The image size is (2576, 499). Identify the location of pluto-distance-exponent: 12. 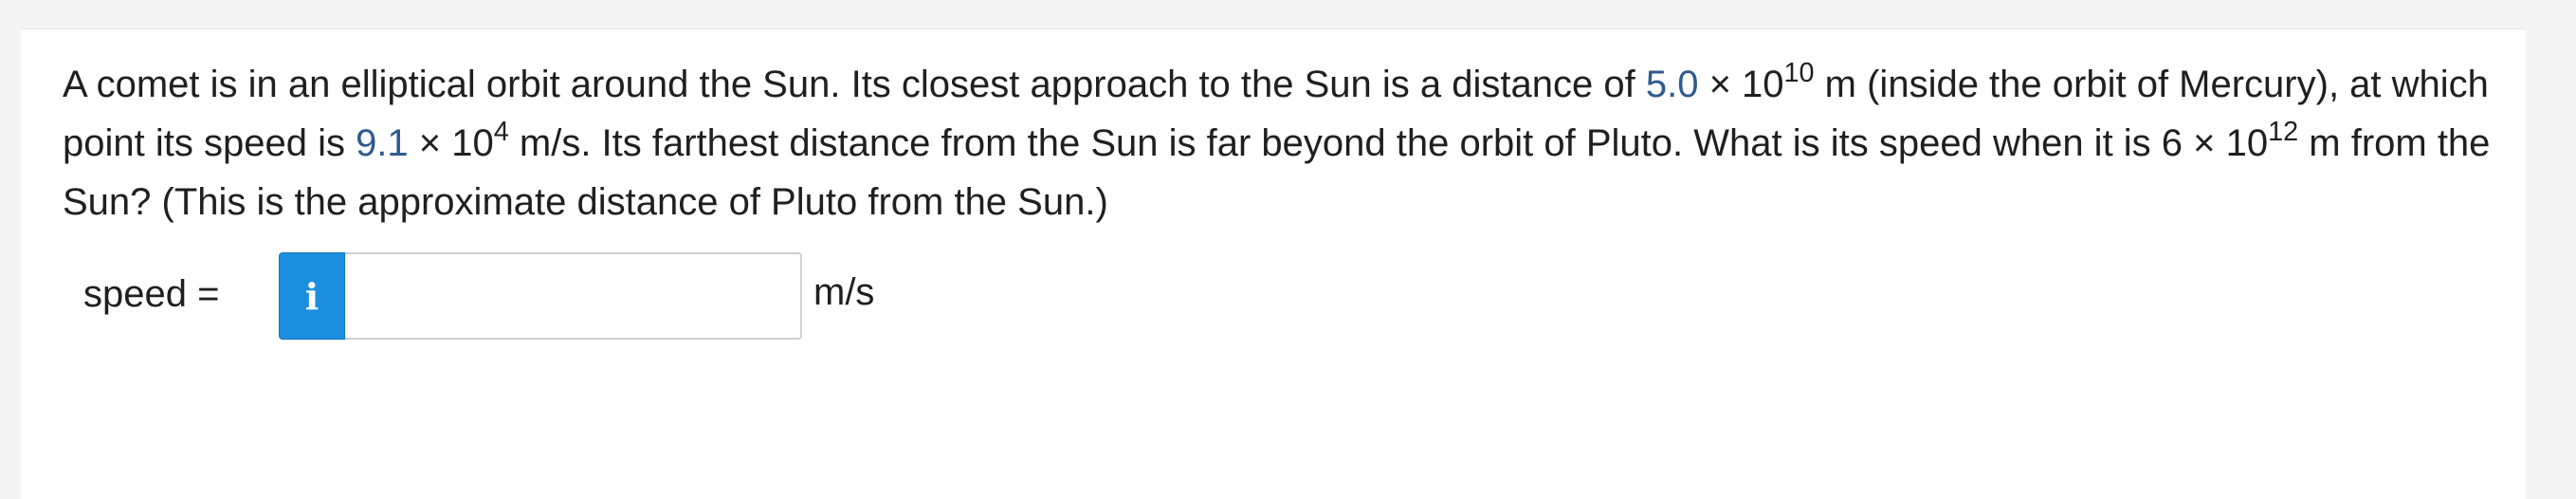
(2283, 132).